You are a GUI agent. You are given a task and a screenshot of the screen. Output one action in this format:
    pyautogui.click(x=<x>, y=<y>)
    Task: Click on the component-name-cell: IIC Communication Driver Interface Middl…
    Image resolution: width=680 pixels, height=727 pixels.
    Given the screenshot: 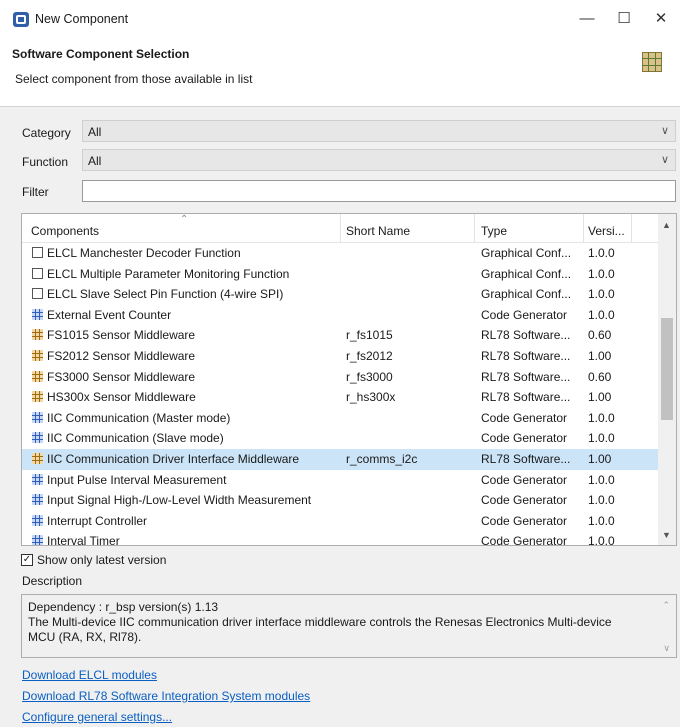 What is the action you would take?
    pyautogui.click(x=187, y=459)
    